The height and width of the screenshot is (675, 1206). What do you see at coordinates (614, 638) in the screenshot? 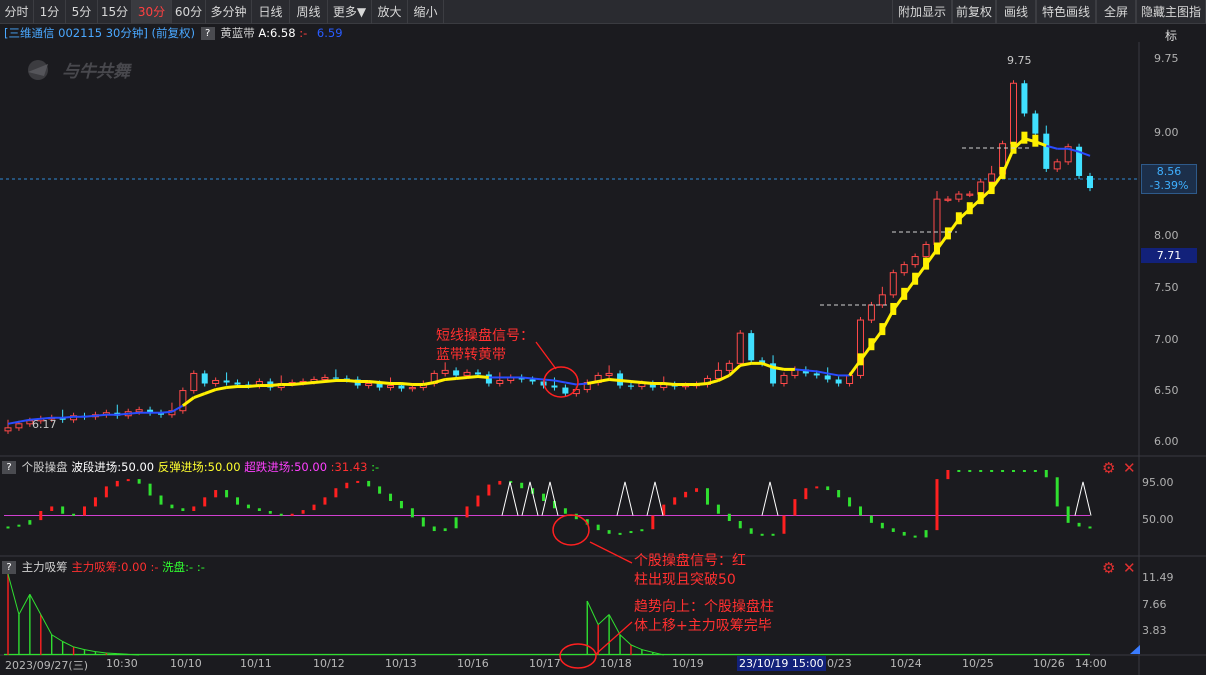
I see `annotation-arrow-acc` at bounding box center [614, 638].